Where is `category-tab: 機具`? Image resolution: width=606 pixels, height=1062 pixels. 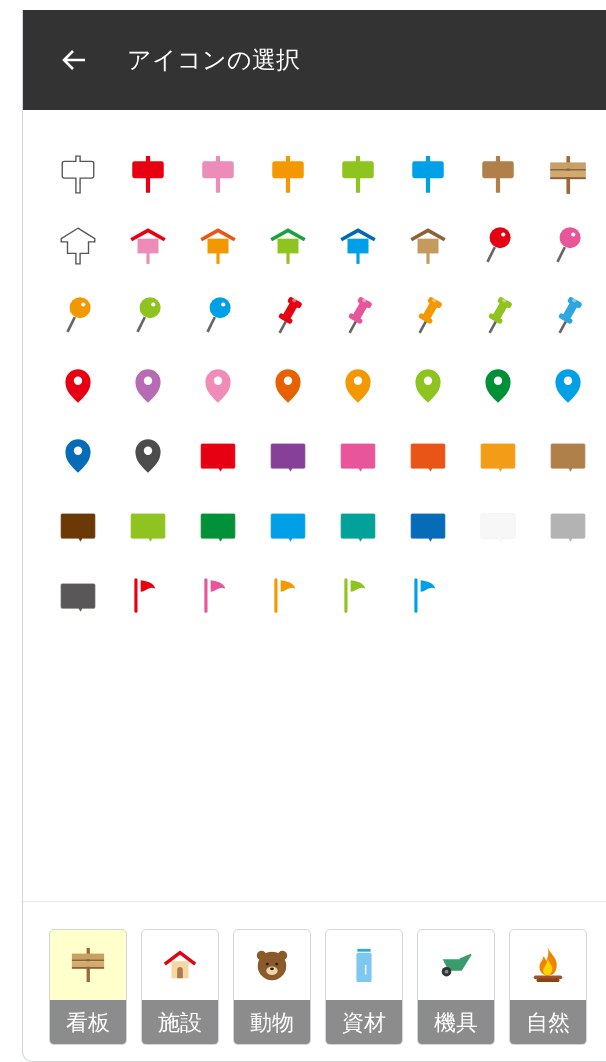 category-tab: 機具 is located at coordinates (456, 987).